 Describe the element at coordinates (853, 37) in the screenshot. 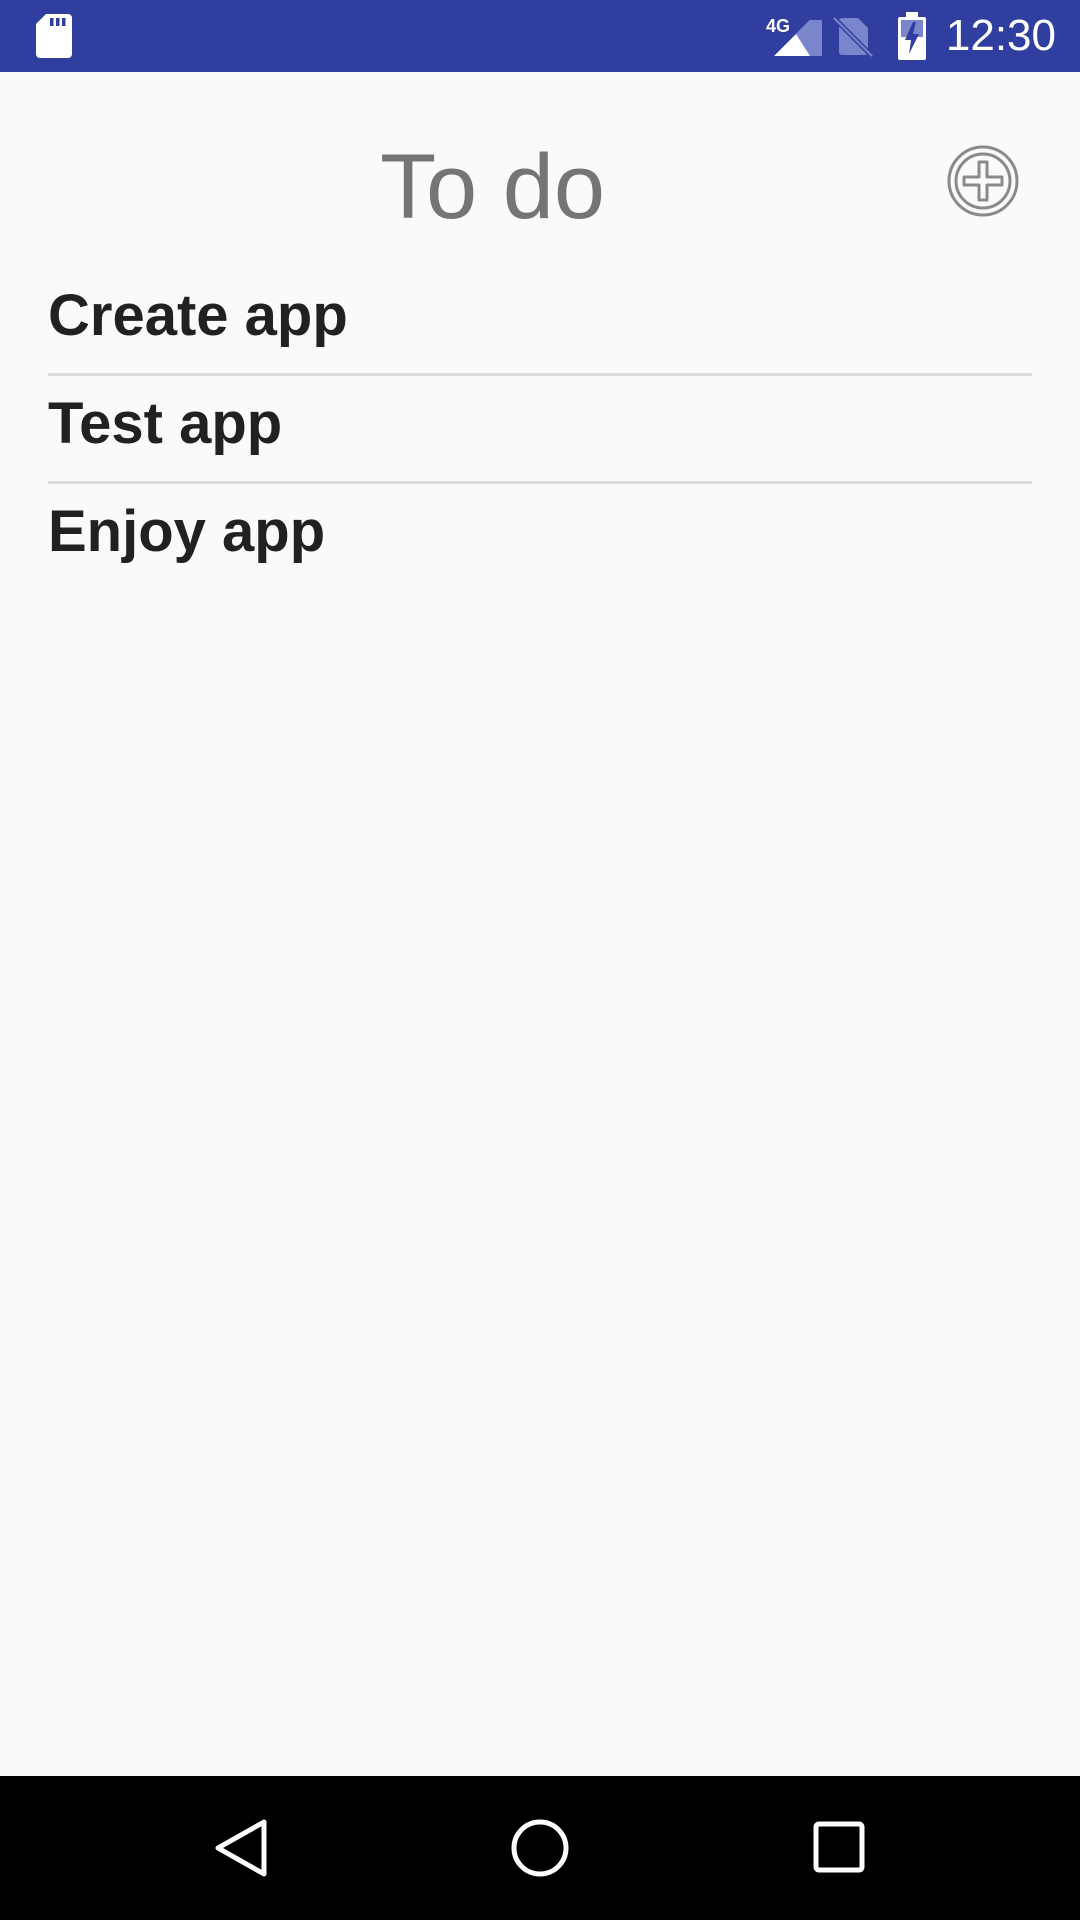

I see `no-sim-icon` at that location.